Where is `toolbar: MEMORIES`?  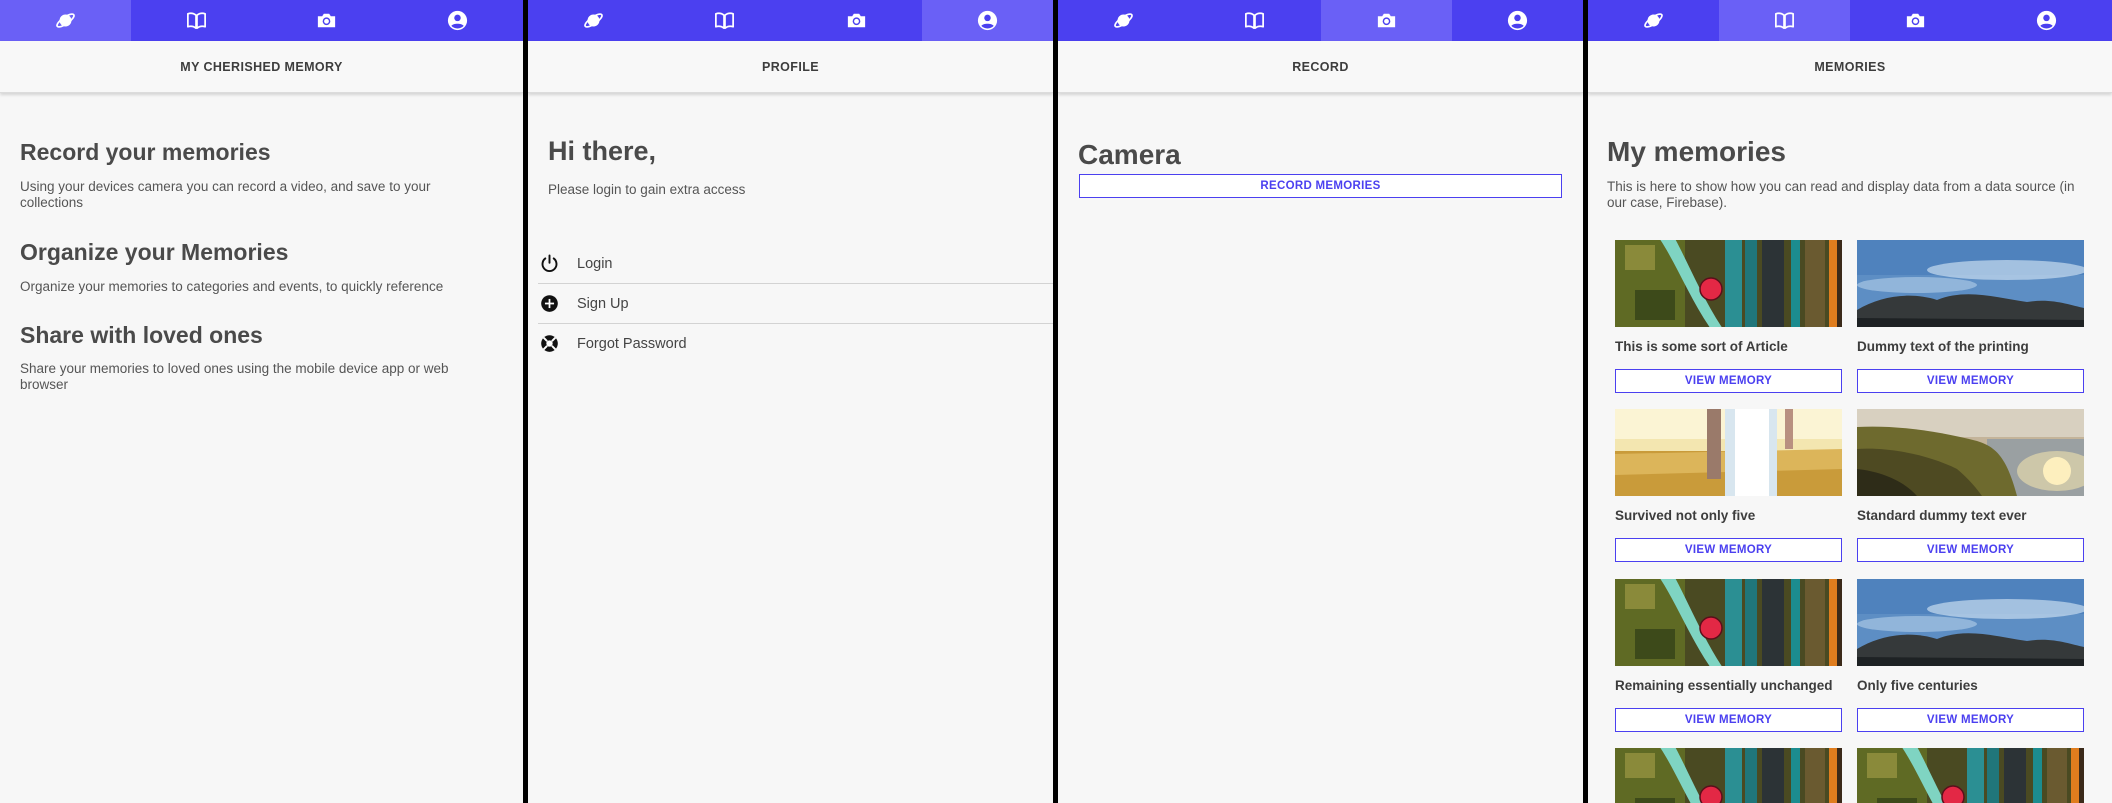
toolbar: MEMORIES is located at coordinates (1850, 67).